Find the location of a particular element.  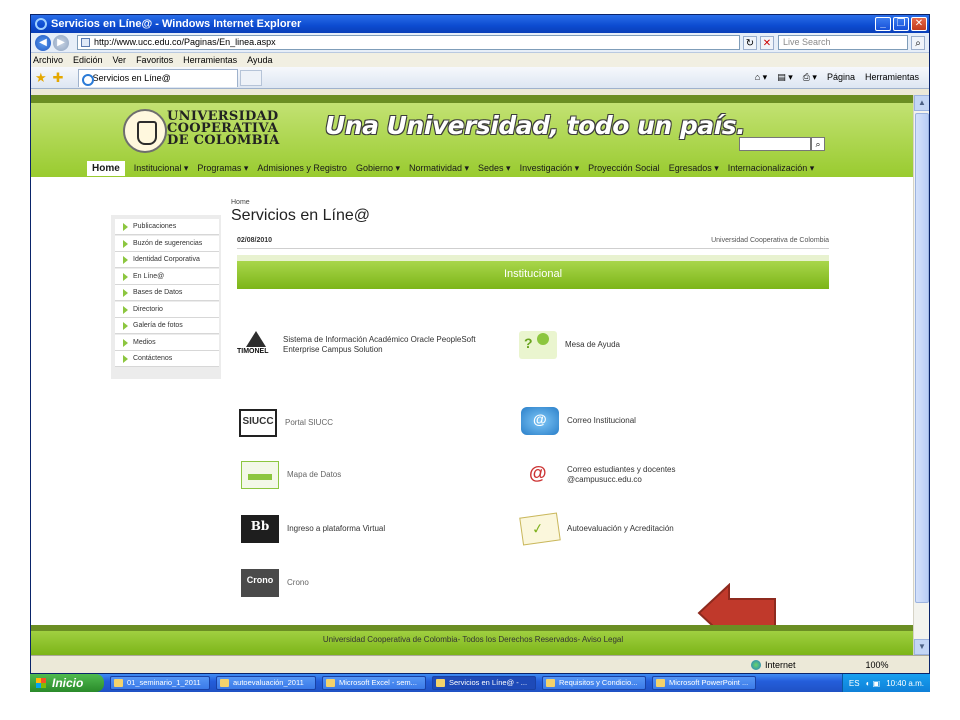

service-label: Mapa de Datos is located at coordinates (314, 474).